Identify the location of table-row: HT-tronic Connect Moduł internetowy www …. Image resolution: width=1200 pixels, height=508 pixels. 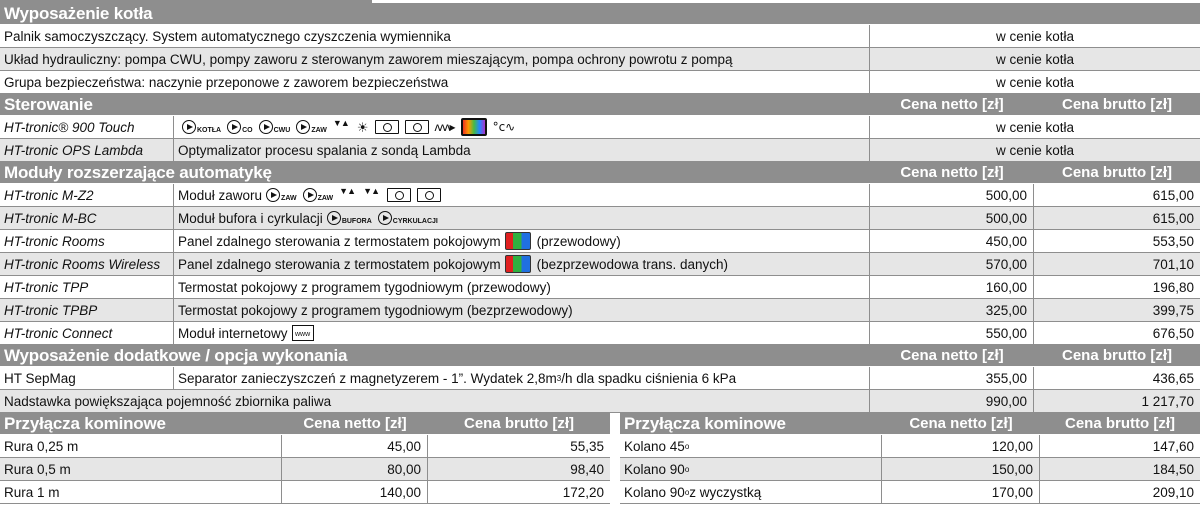
(600, 333).